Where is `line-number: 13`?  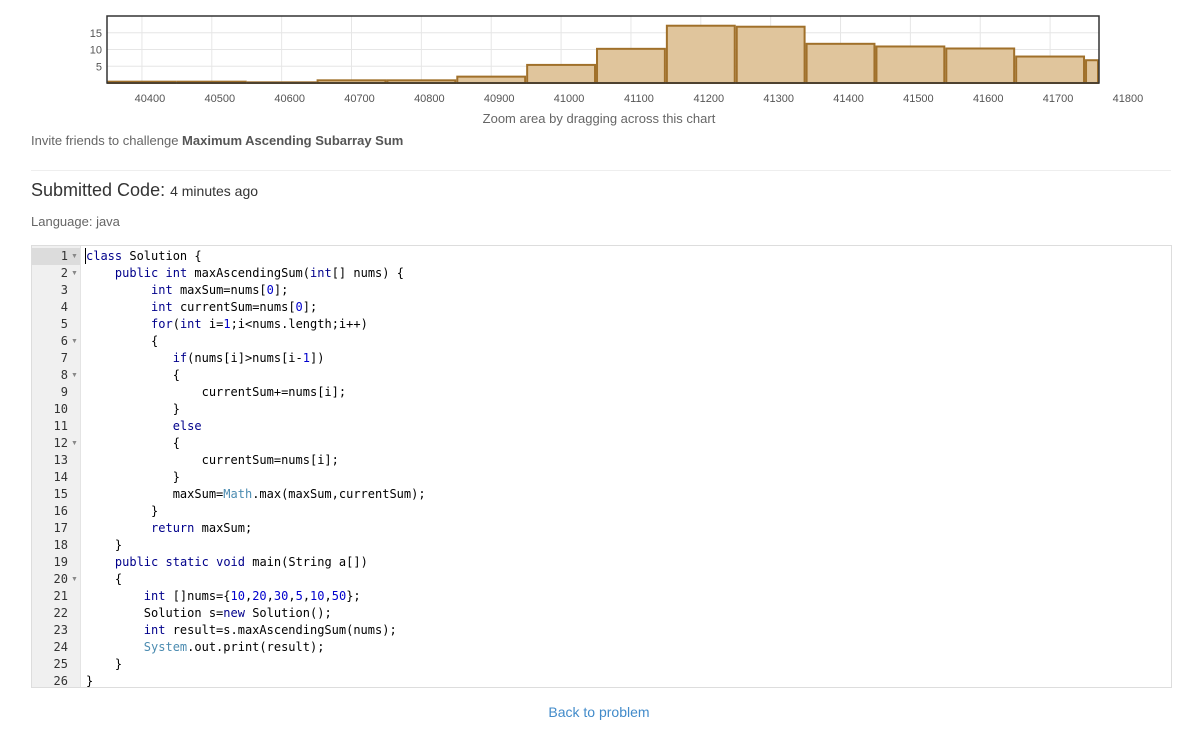
line-number: 13 is located at coordinates (60, 460).